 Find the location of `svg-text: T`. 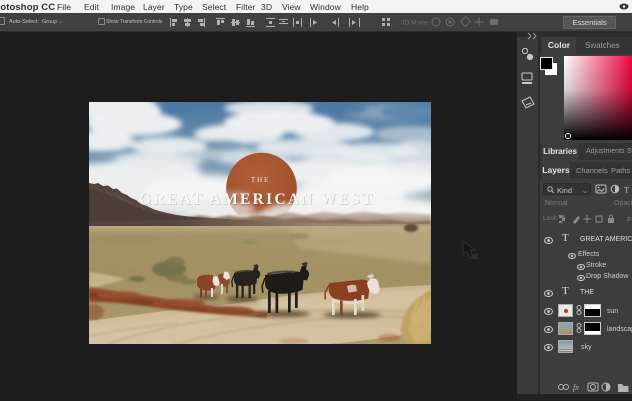

svg-text: T is located at coordinates (627, 190).